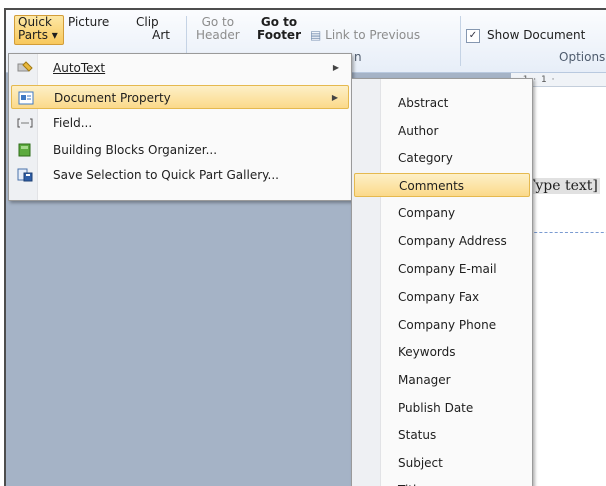  What do you see at coordinates (25, 175) in the screenshot?
I see `save-selection-icon` at bounding box center [25, 175].